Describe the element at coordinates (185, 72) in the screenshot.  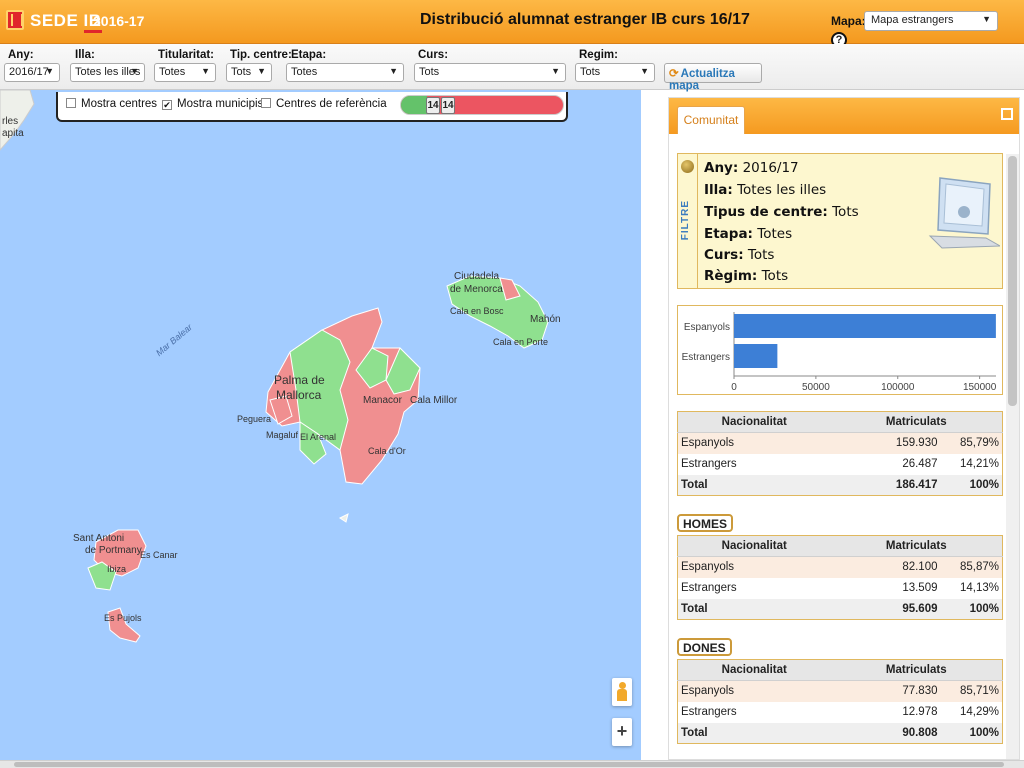
I see `filter-titularitat-select: Totes ▼` at that location.